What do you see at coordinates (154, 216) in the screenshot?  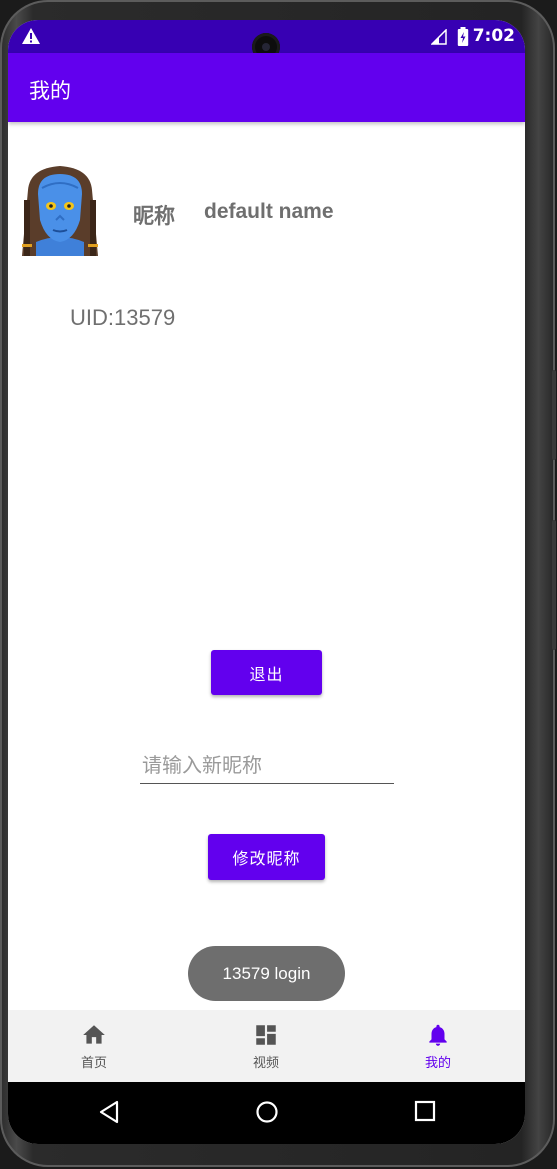 I see `nickname-label: 昵称` at bounding box center [154, 216].